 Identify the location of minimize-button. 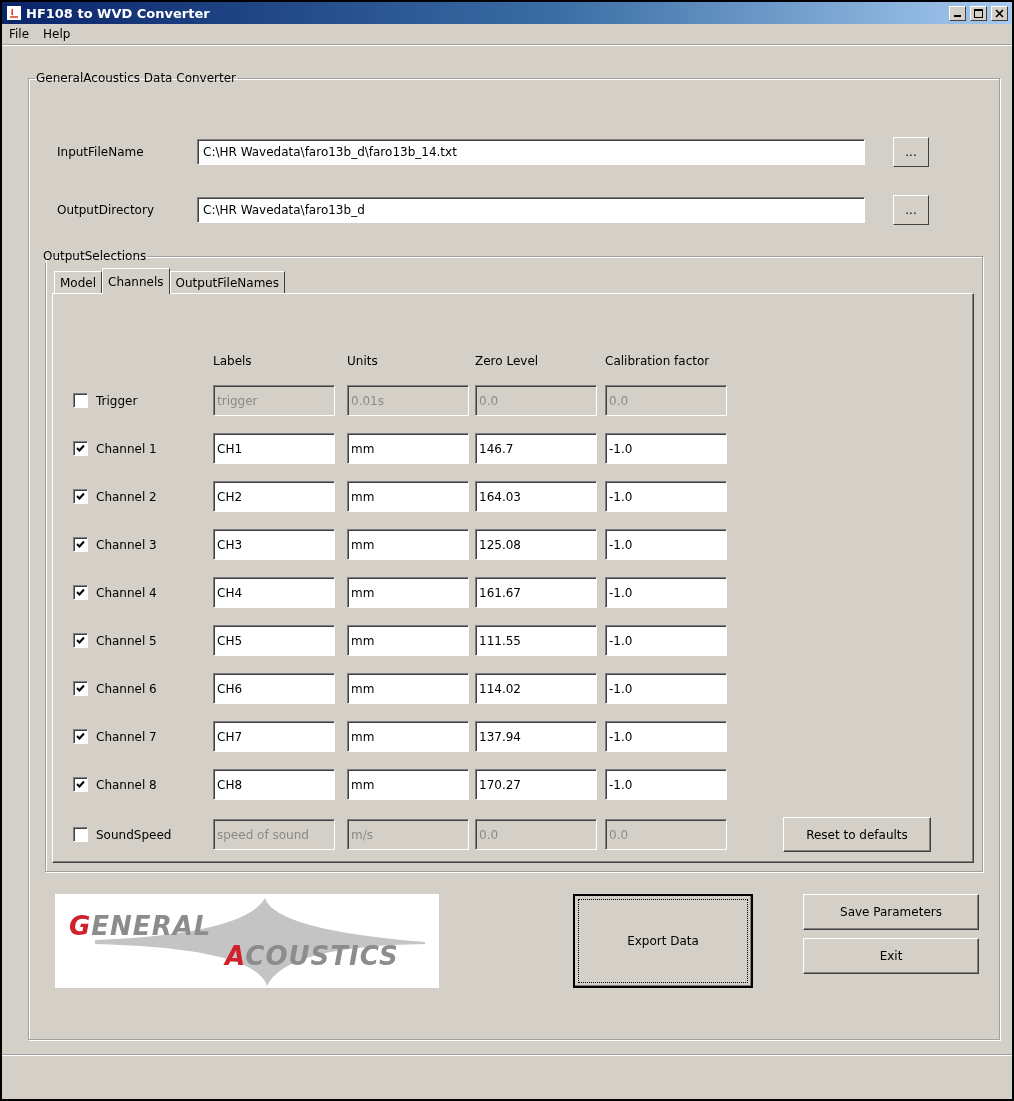
(957, 13).